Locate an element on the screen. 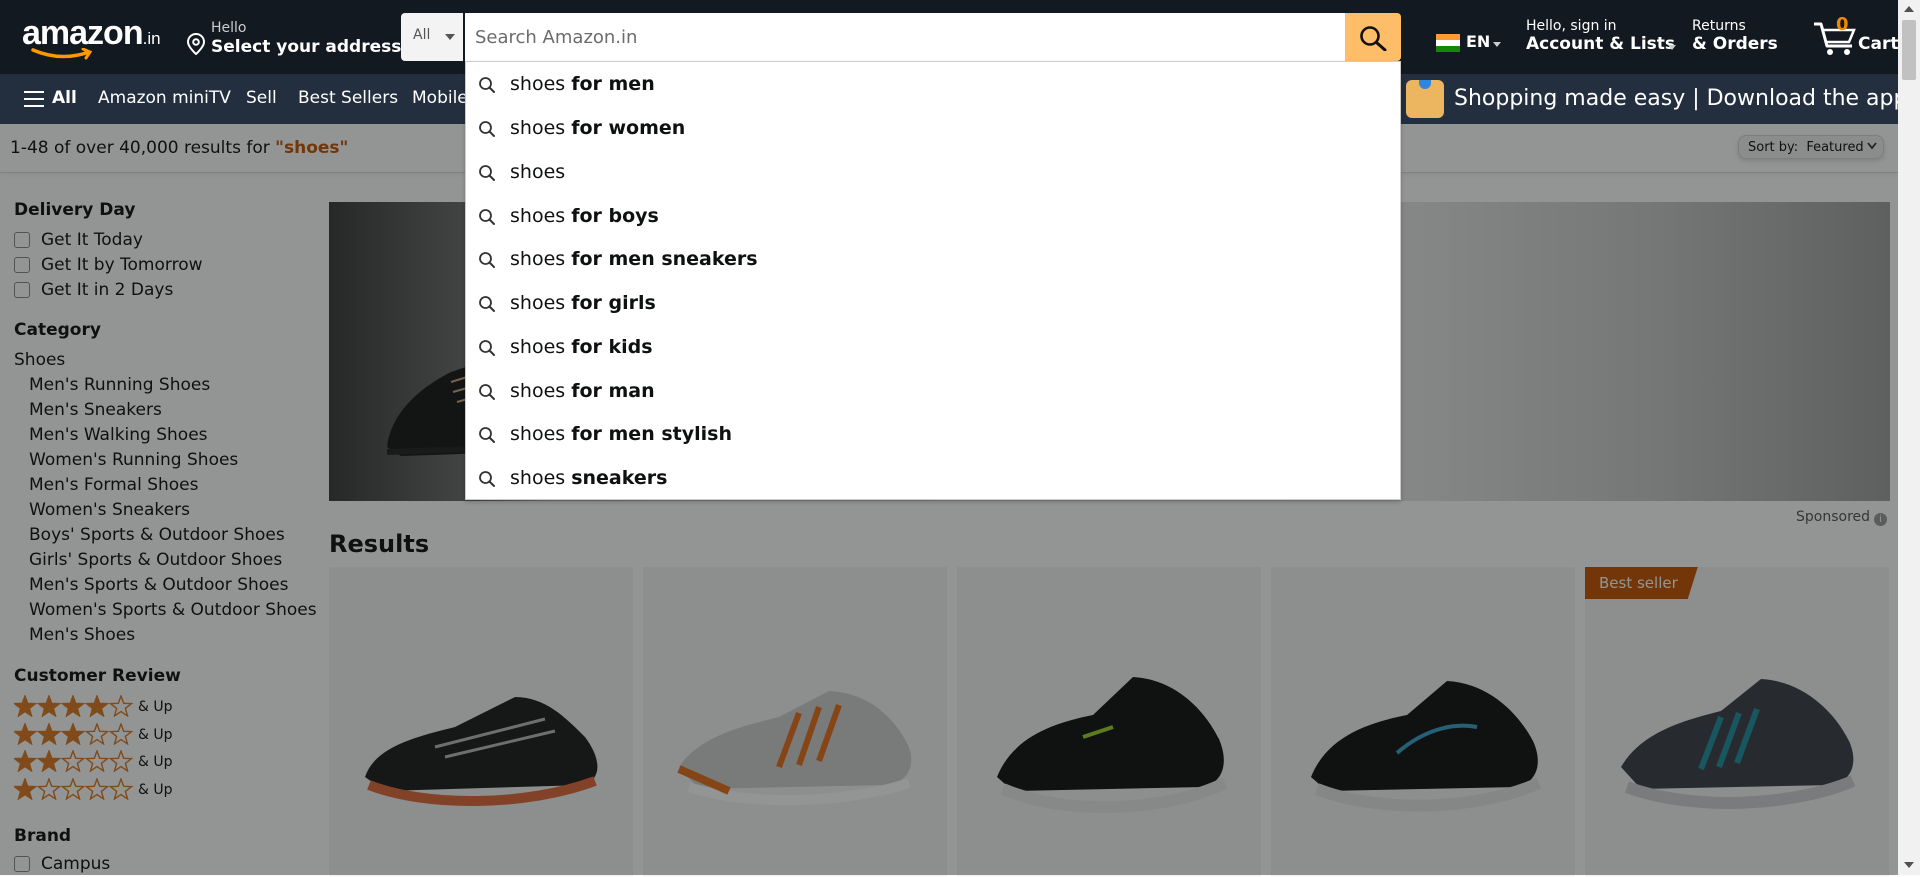 The width and height of the screenshot is (1920, 877). search-category-label: All is located at coordinates (422, 35).